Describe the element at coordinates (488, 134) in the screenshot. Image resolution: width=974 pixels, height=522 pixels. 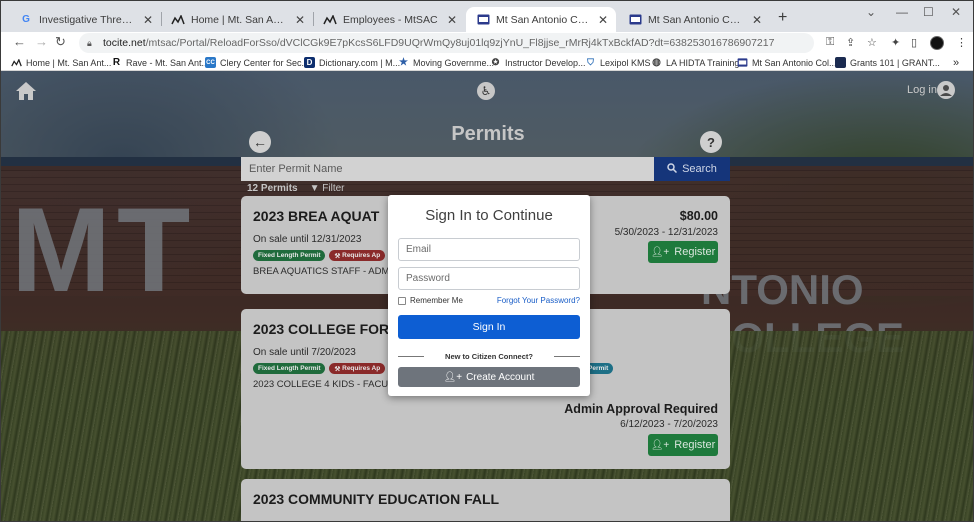
I see `page-title: Permits` at that location.